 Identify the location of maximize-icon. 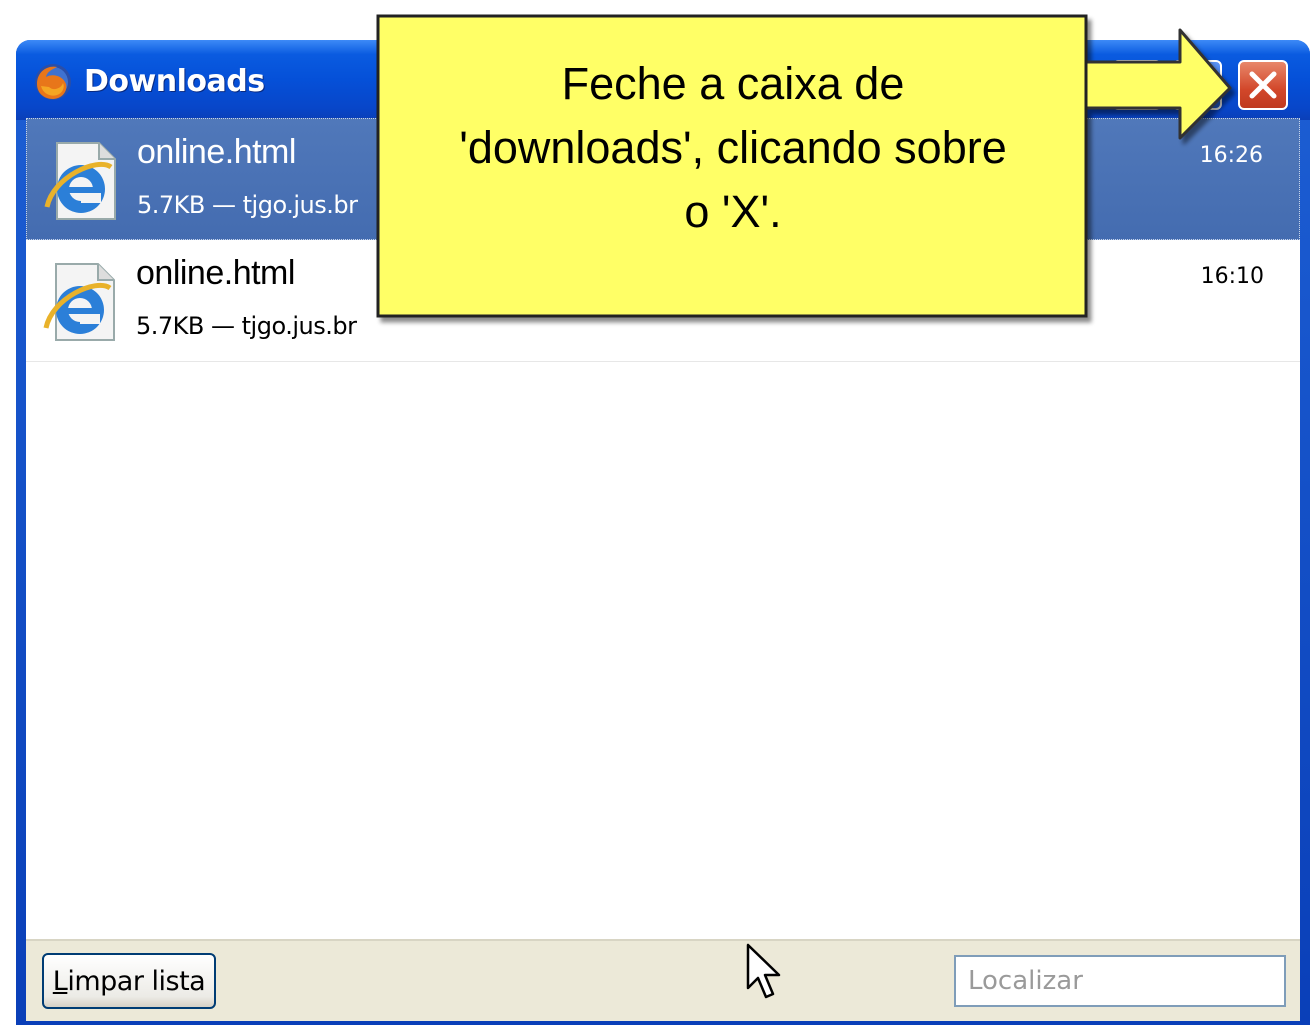
(1196, 84).